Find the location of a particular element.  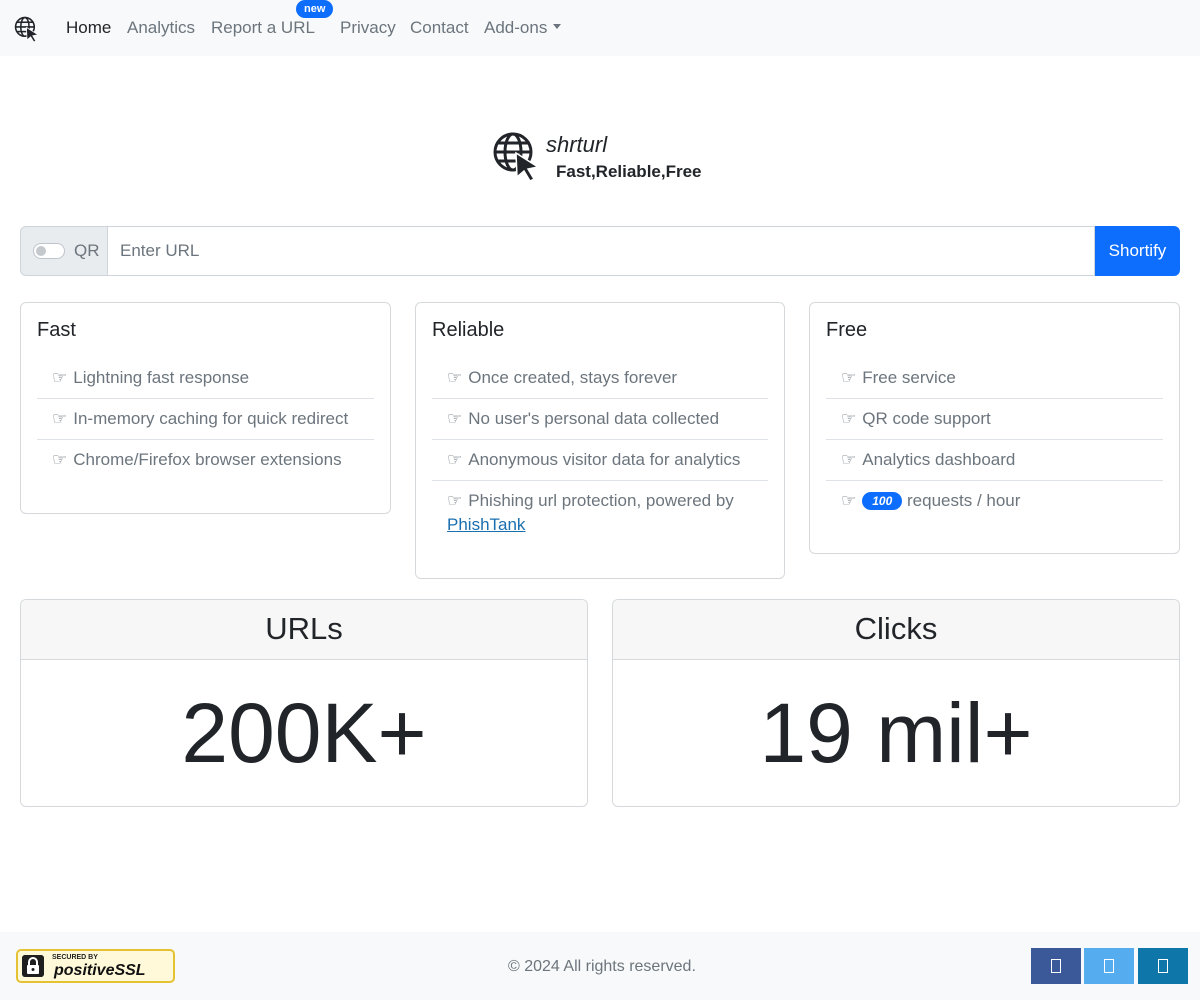

stat-value: 200K+ is located at coordinates (304, 733).